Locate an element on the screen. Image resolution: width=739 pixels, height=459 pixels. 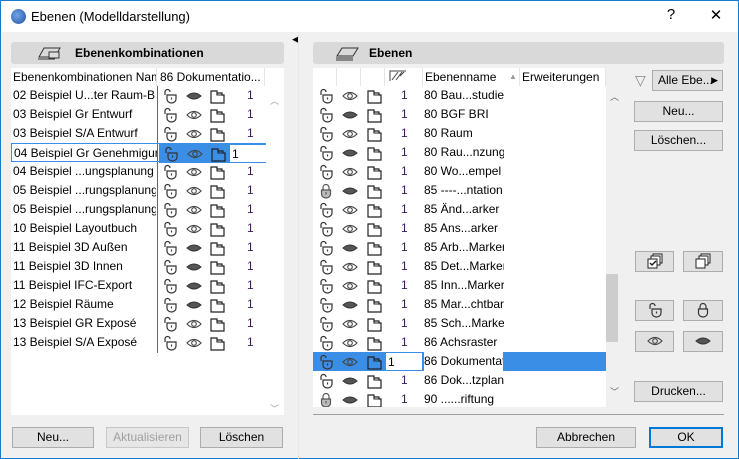
list-item: 11 Beispiel 3D Außen 1 is located at coordinates (147, 247).